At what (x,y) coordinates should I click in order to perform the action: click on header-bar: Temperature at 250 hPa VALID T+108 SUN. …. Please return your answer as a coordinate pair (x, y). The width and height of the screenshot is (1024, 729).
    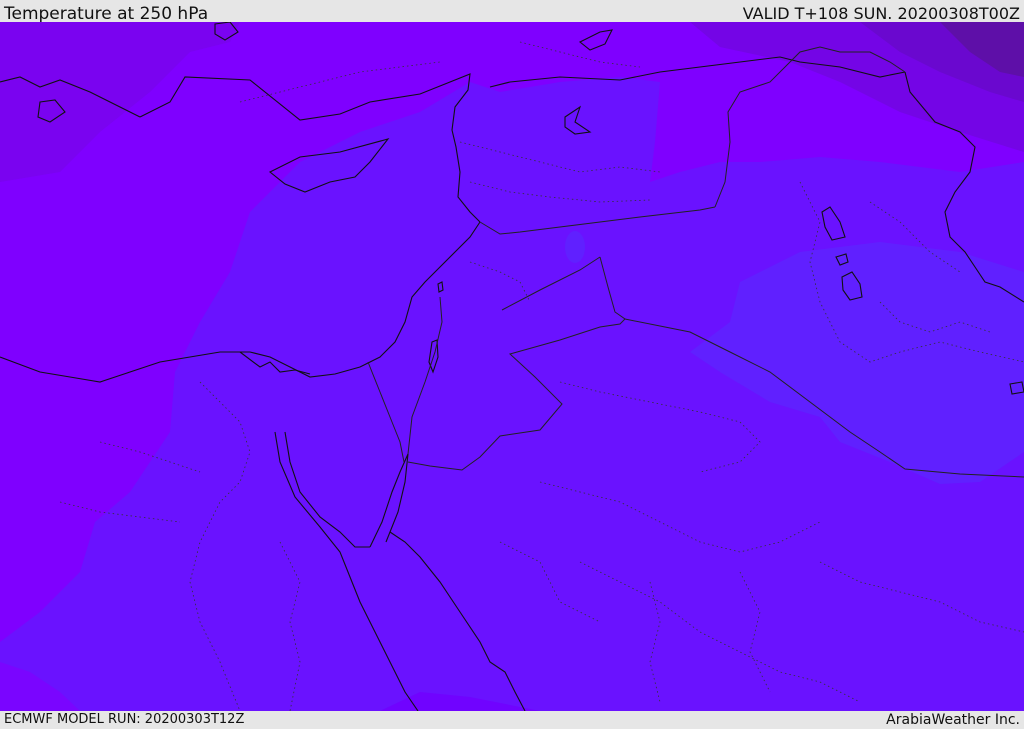
    Looking at the image, I should click on (512, 12).